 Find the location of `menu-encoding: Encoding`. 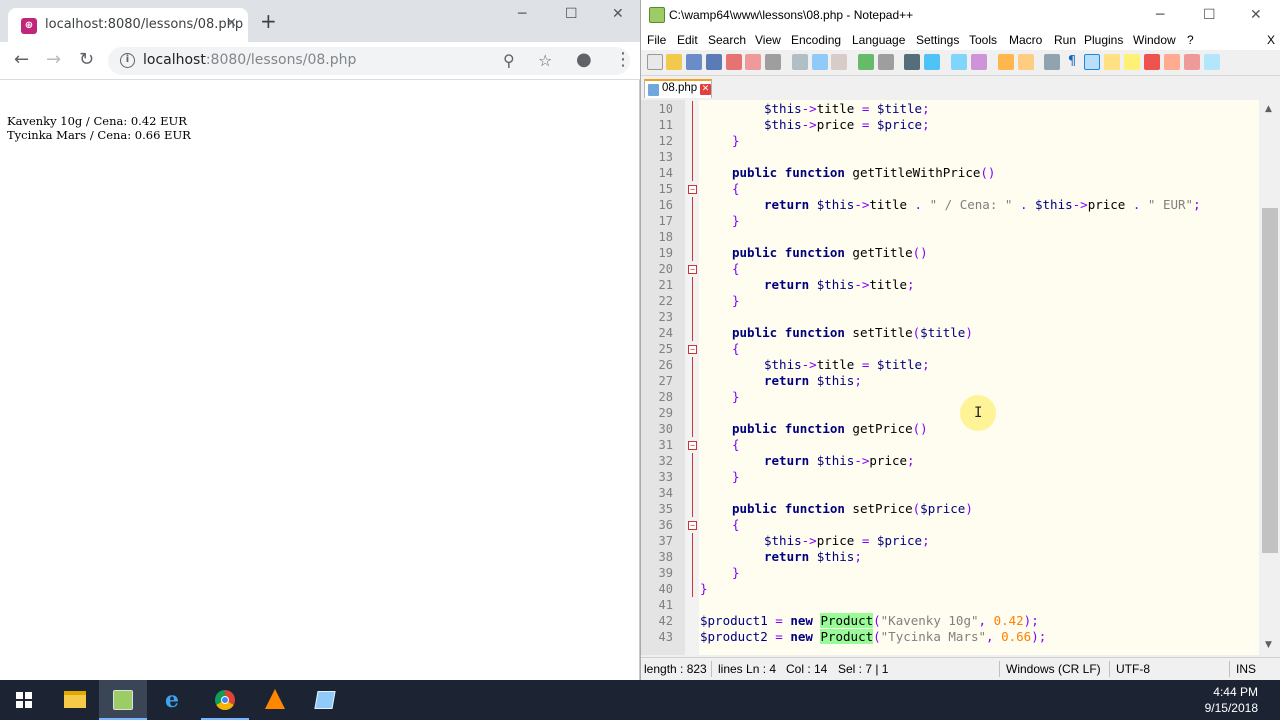

menu-encoding: Encoding is located at coordinates (816, 40).